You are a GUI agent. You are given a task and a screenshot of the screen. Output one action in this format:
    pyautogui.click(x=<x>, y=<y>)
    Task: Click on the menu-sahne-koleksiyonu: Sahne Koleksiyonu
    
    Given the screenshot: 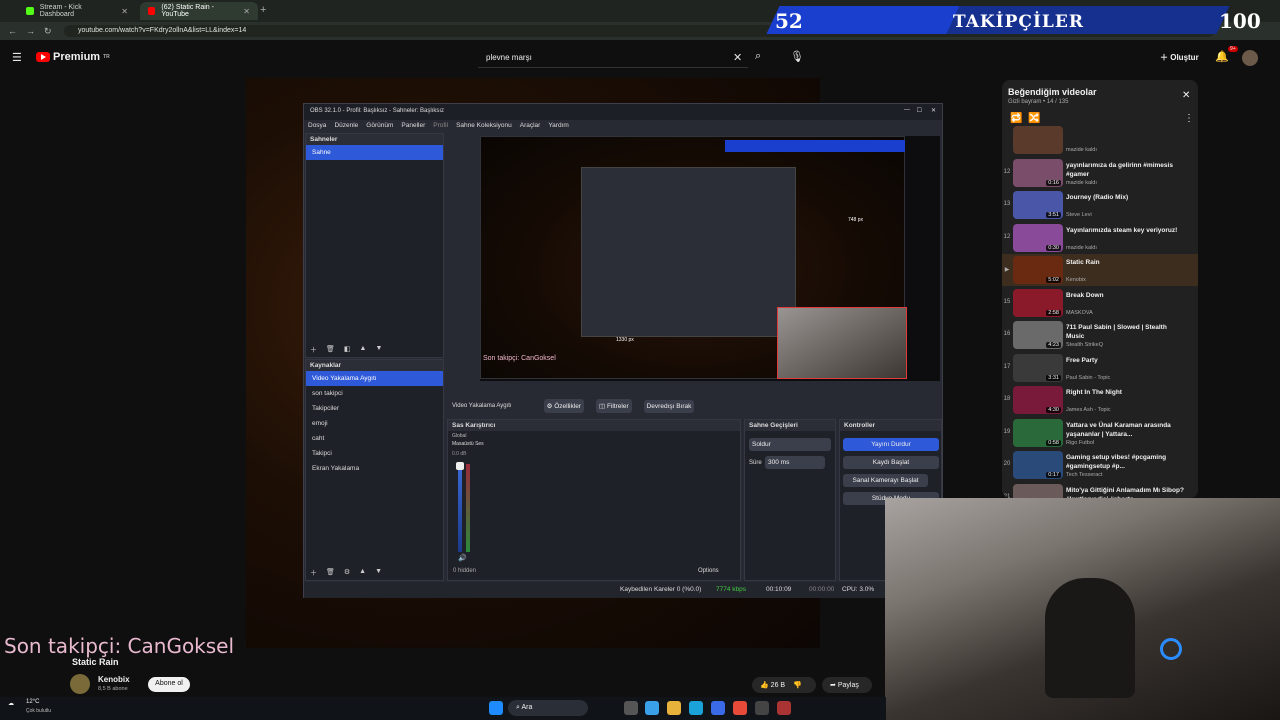 What is the action you would take?
    pyautogui.click(x=484, y=126)
    